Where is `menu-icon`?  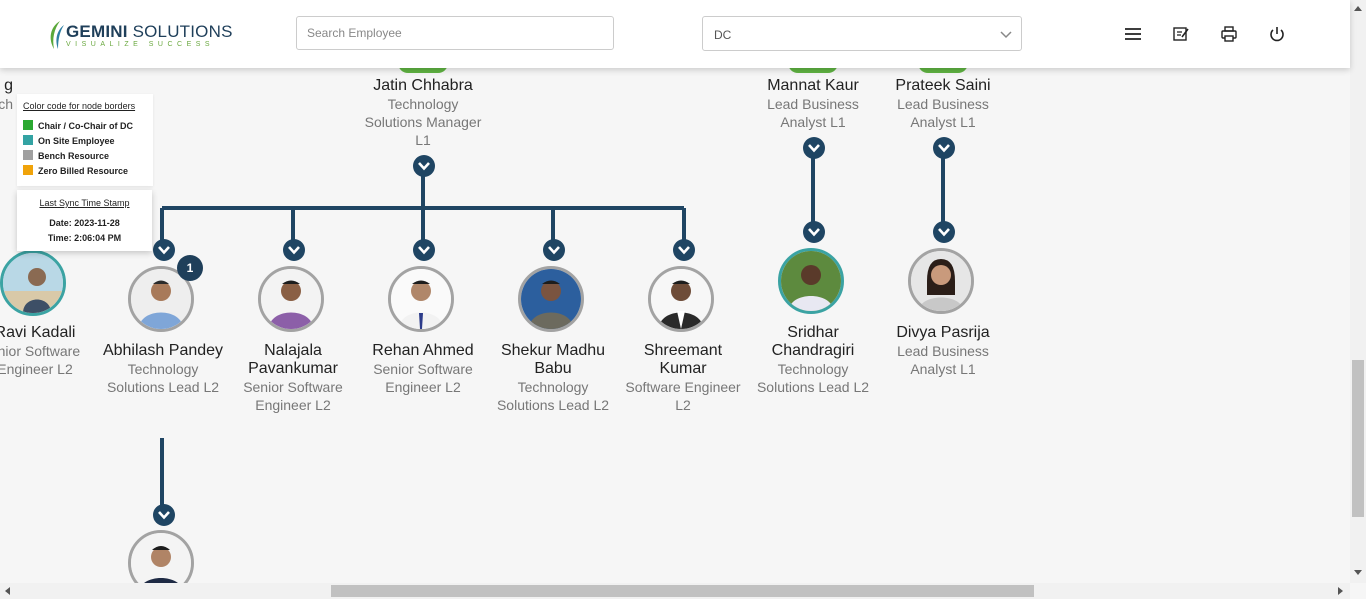
menu-icon is located at coordinates (1133, 34).